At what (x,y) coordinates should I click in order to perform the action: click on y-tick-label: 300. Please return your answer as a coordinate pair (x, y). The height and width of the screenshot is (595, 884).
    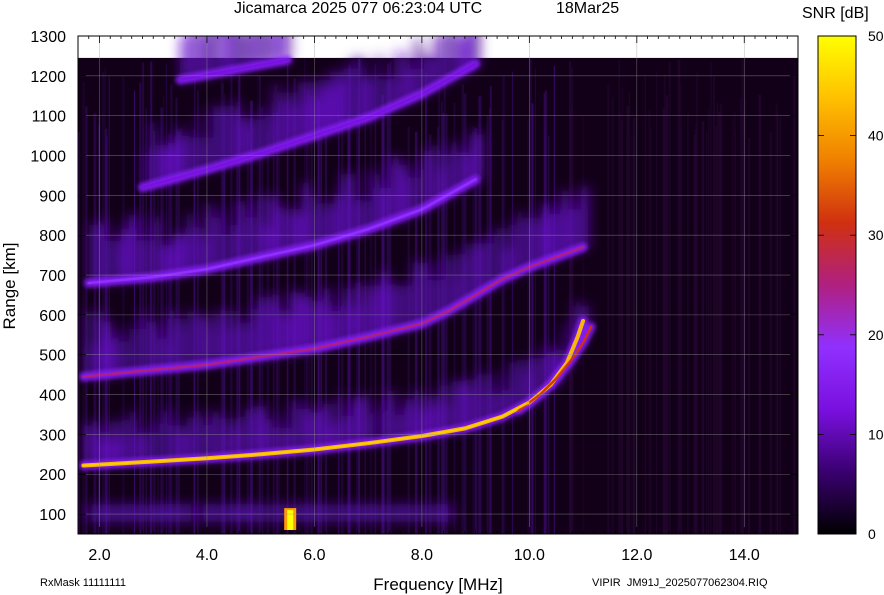
    Looking at the image, I should click on (52, 435).